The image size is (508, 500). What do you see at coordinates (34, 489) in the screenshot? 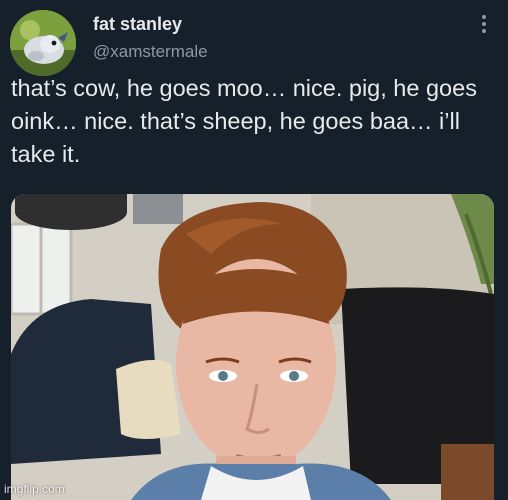
I see `imgflip-watermark: imgflip.com` at bounding box center [34, 489].